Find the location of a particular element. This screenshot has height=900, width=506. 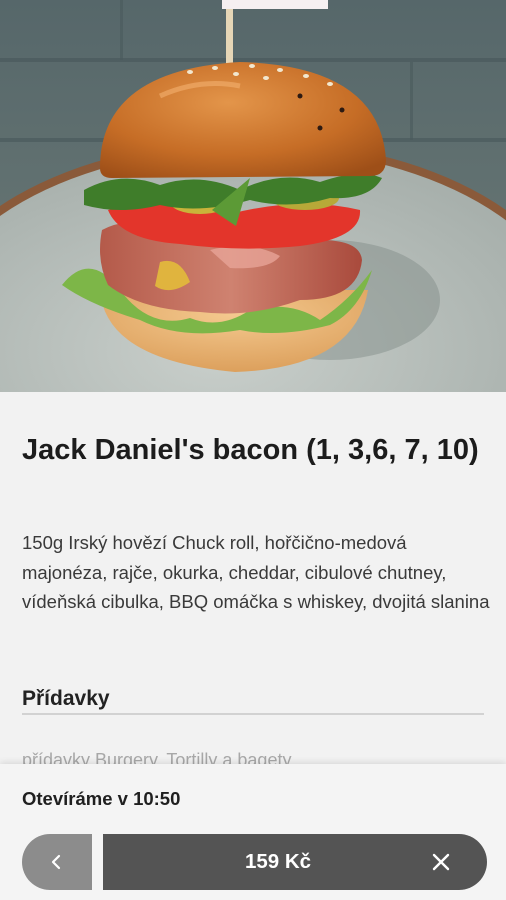

back-button is located at coordinates (57, 862).